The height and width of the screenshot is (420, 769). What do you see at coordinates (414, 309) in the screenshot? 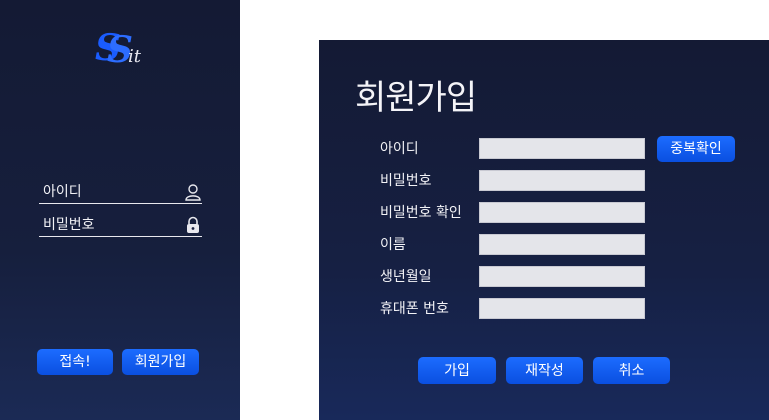
I see `phone-label: 휴대폰 번호` at bounding box center [414, 309].